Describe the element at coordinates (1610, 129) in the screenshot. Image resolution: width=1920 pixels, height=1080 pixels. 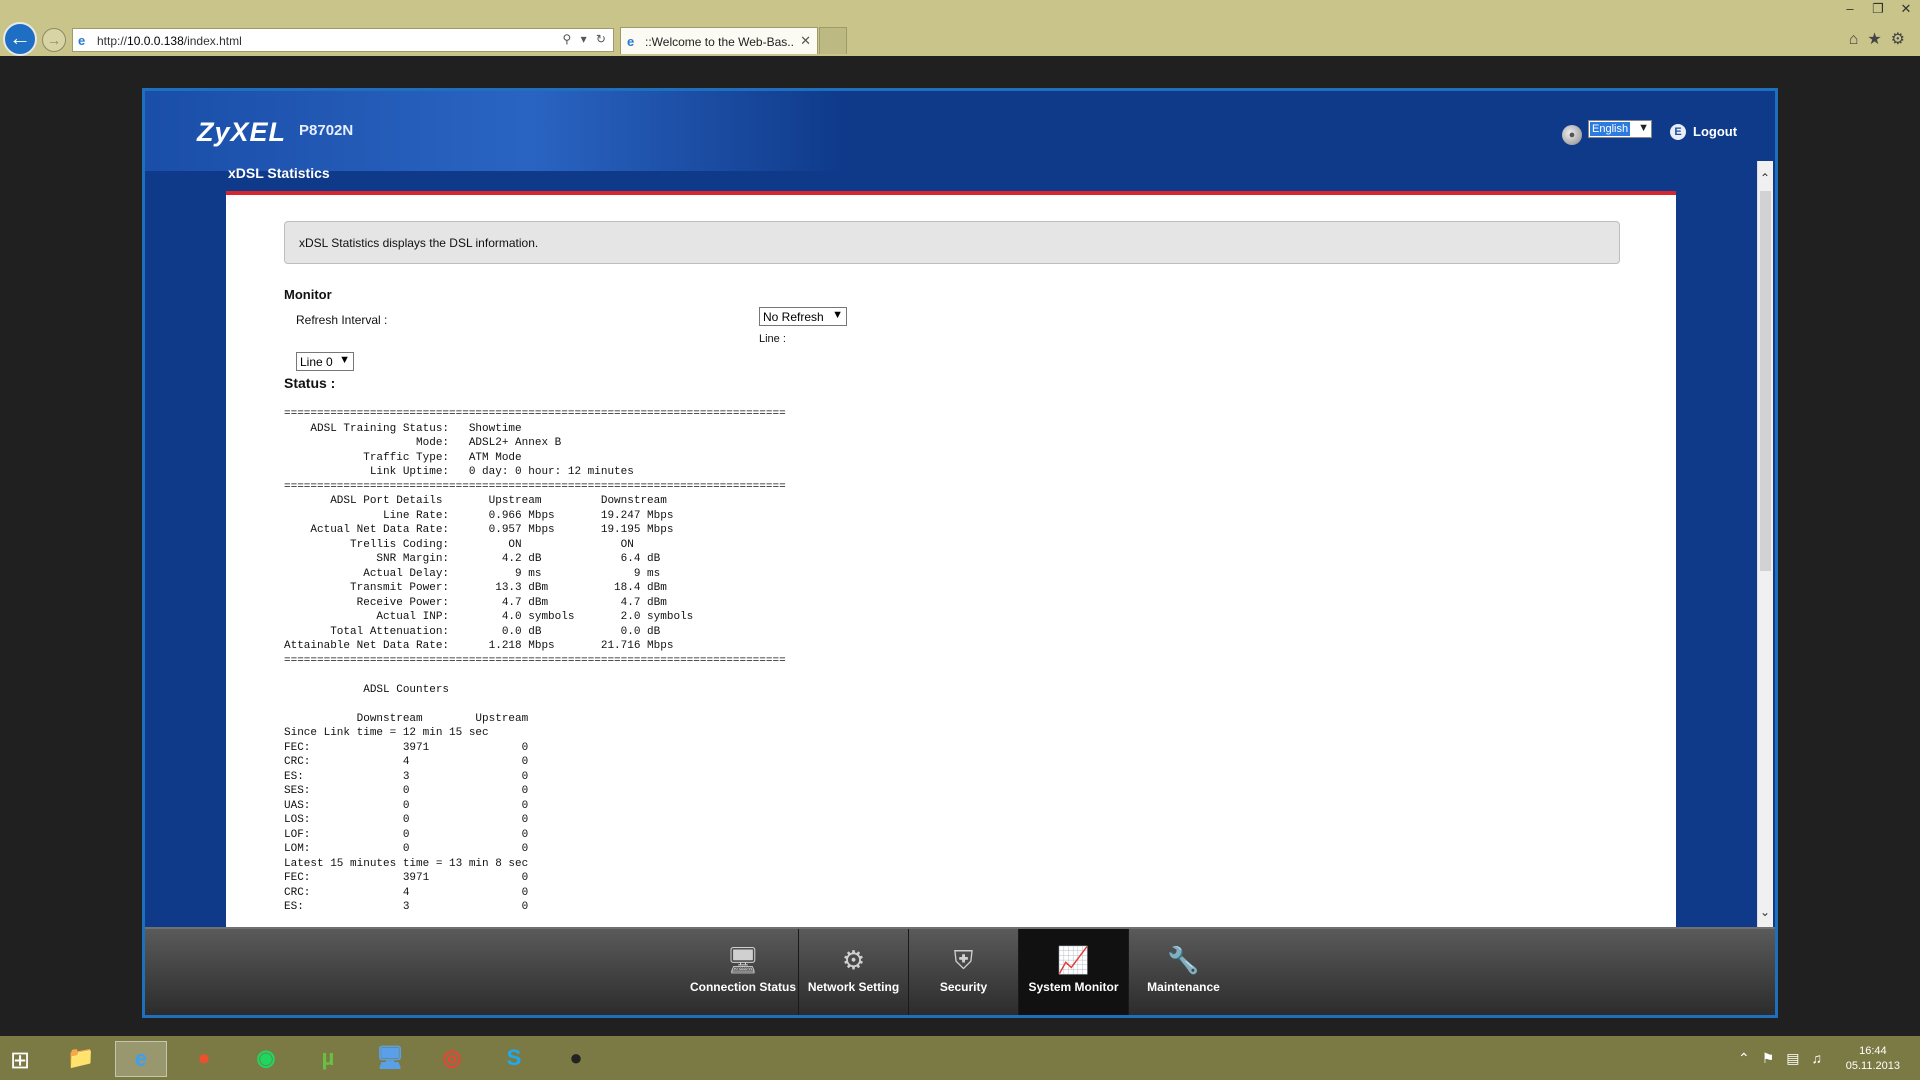
I see `language-value: English` at that location.